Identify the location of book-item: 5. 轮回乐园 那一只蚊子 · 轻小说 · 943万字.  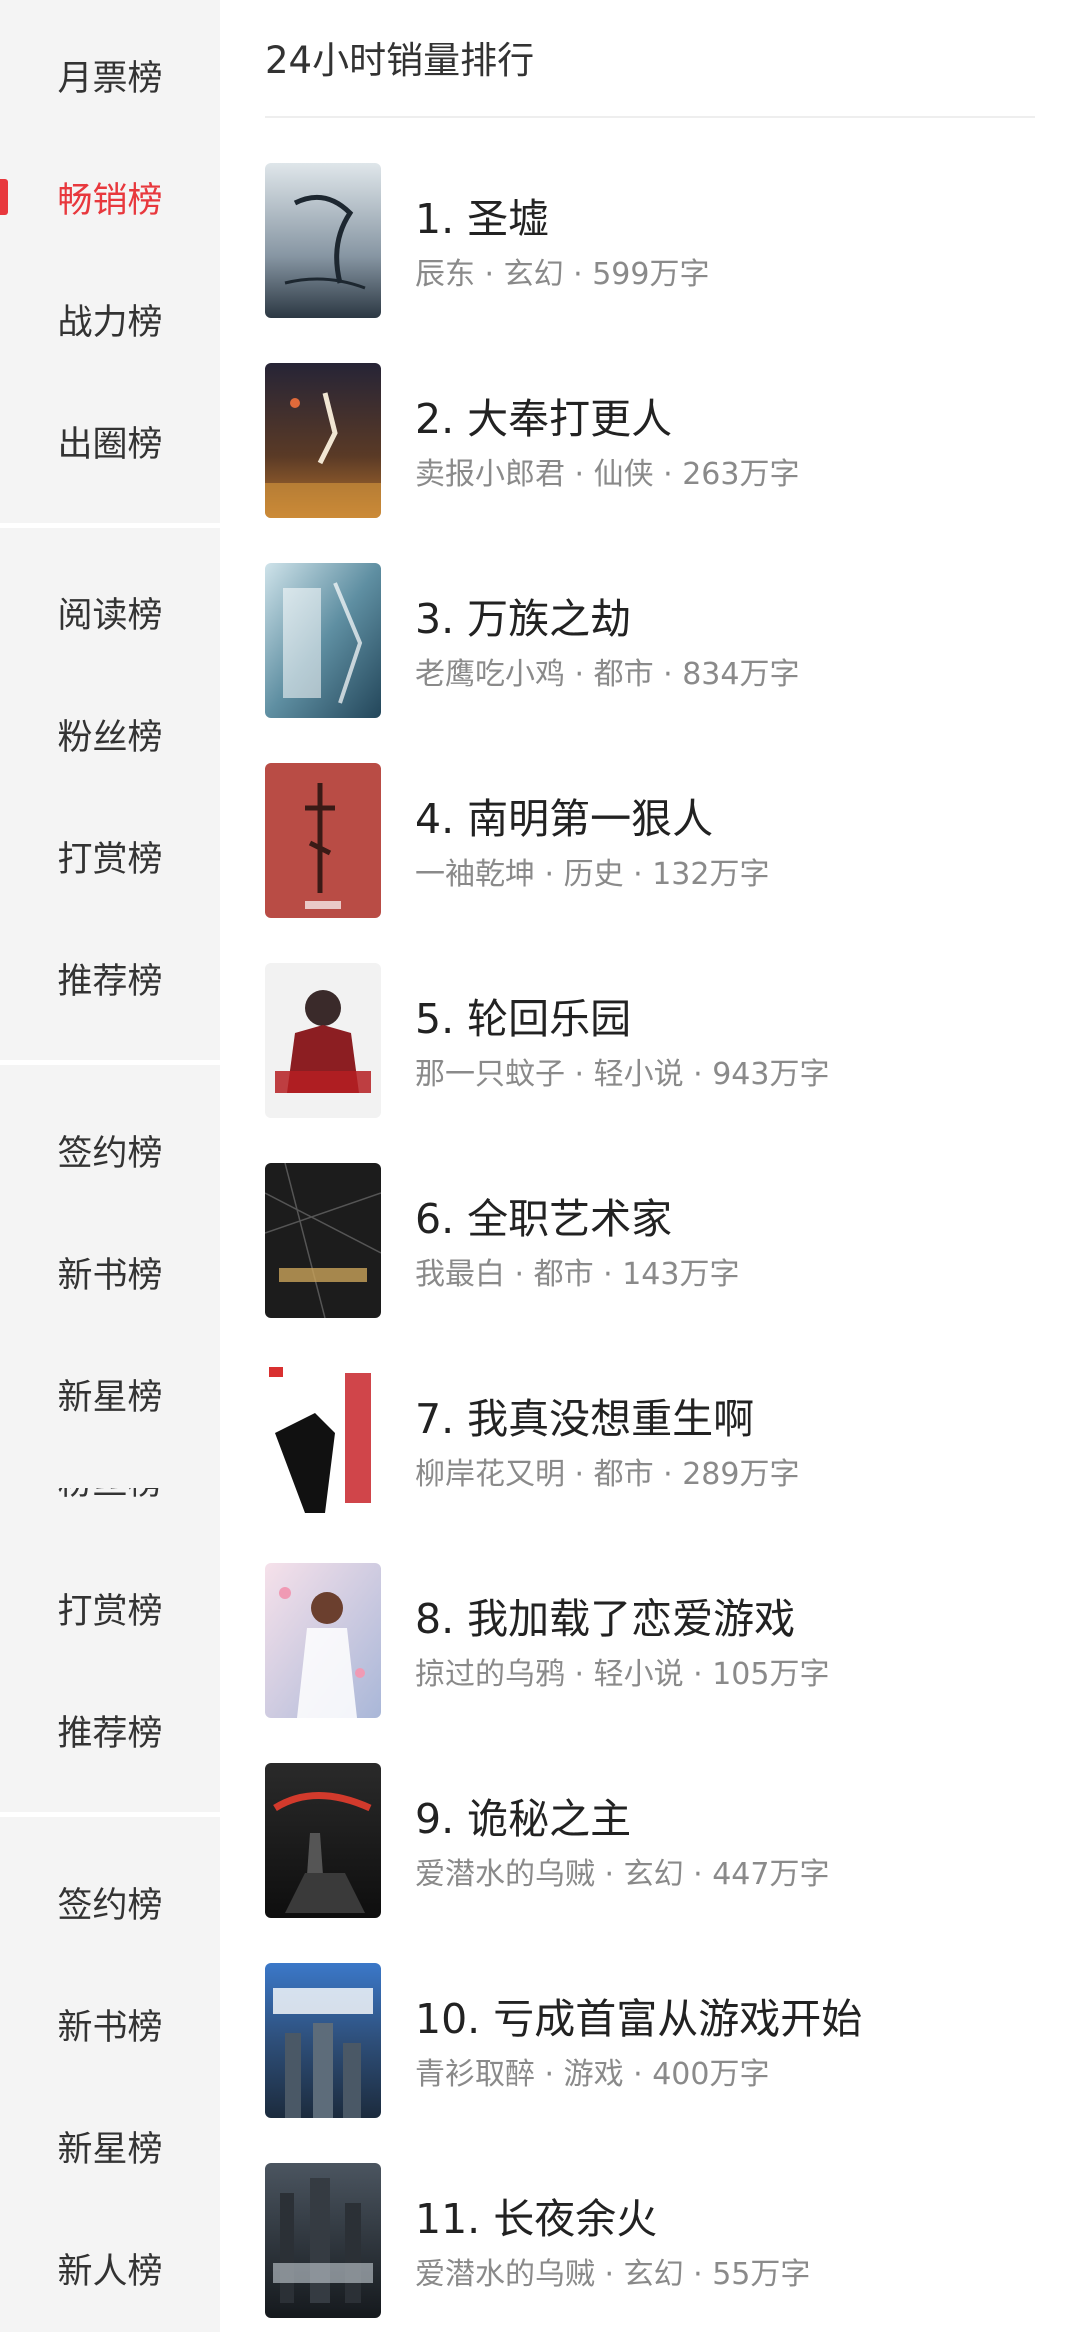
(655, 1040).